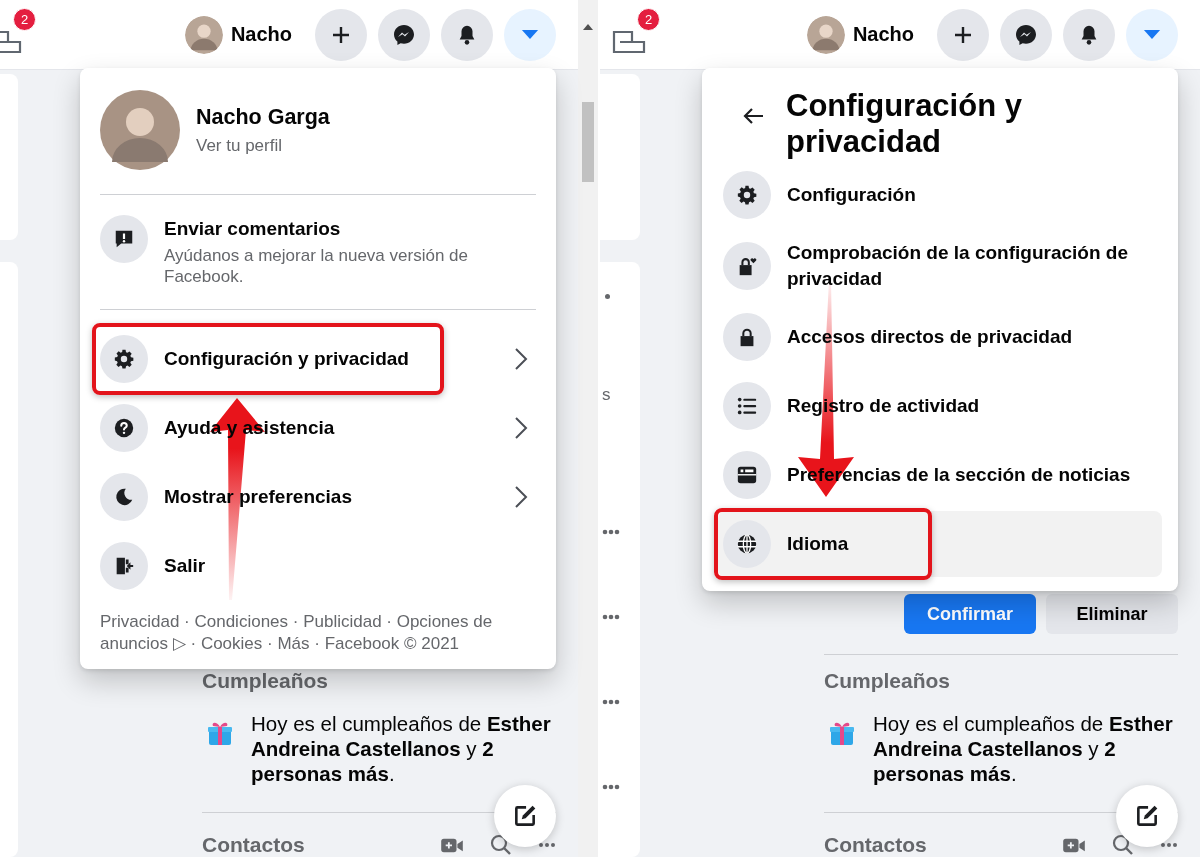  Describe the element at coordinates (940, 266) in the screenshot. I see `menu-item: Comprobación de la configuración de privacidad` at that location.